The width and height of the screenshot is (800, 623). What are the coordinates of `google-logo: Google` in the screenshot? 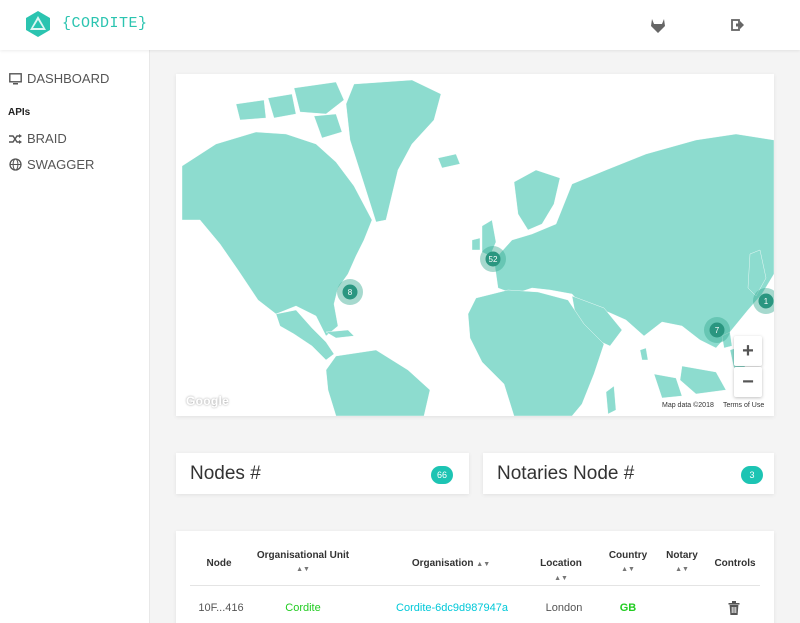 It's located at (207, 401).